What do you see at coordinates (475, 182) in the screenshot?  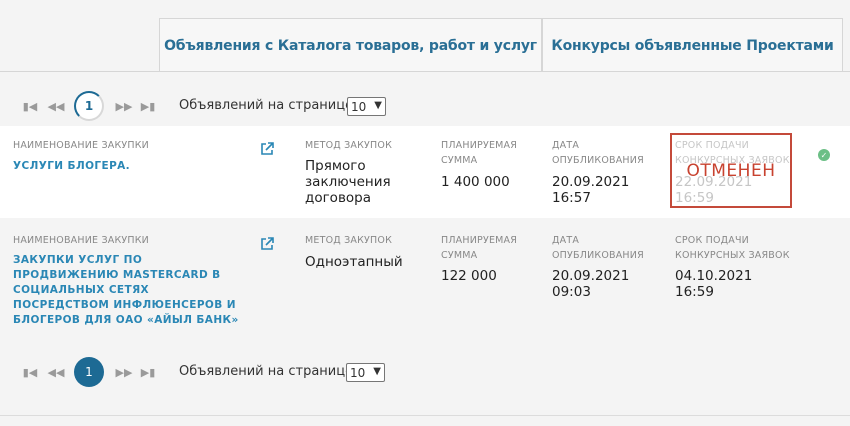 I see `planned-sum-value: 1 400 000` at bounding box center [475, 182].